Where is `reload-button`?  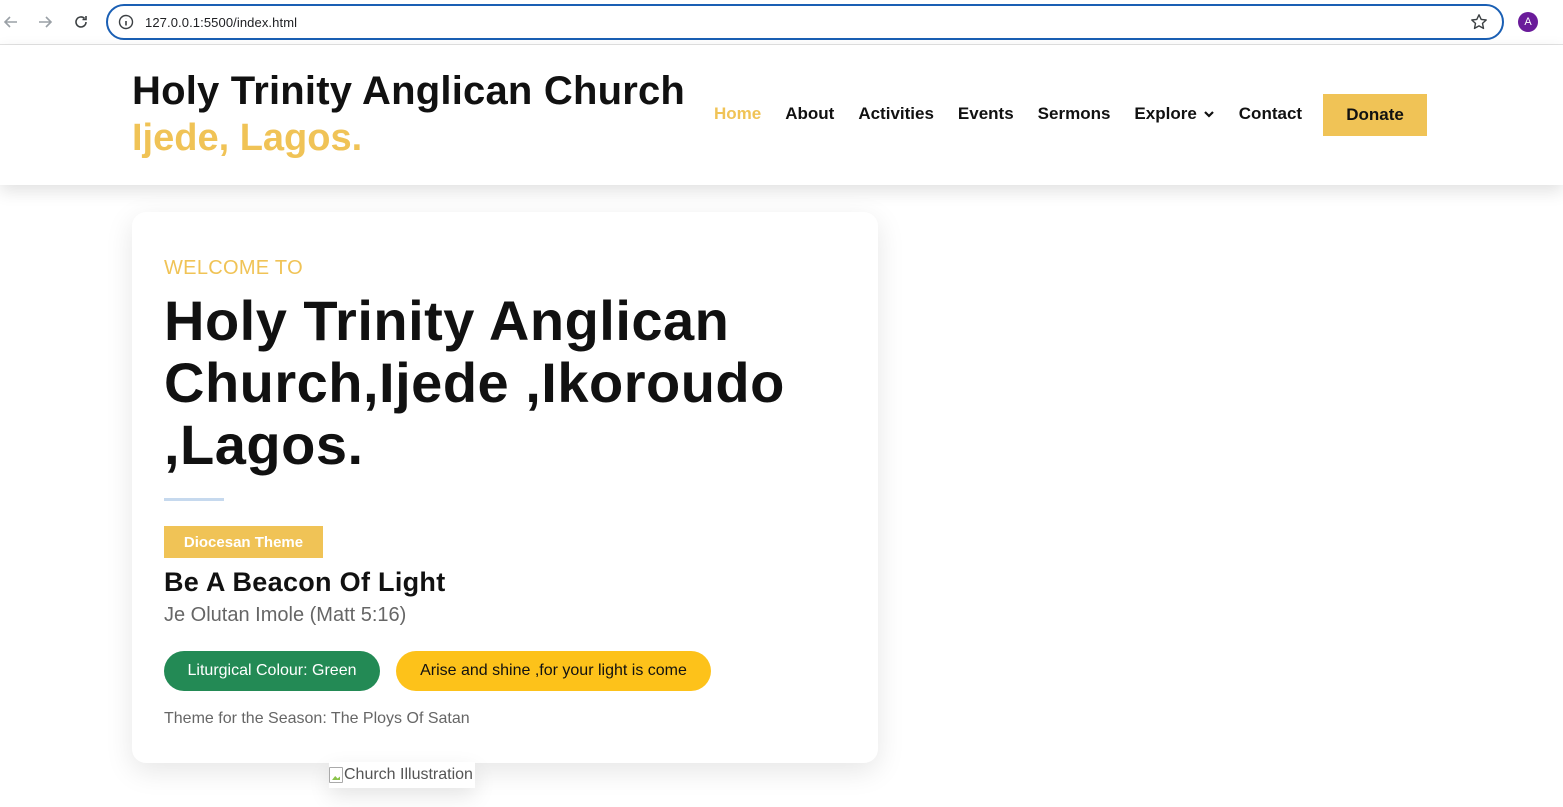 reload-button is located at coordinates (81, 22).